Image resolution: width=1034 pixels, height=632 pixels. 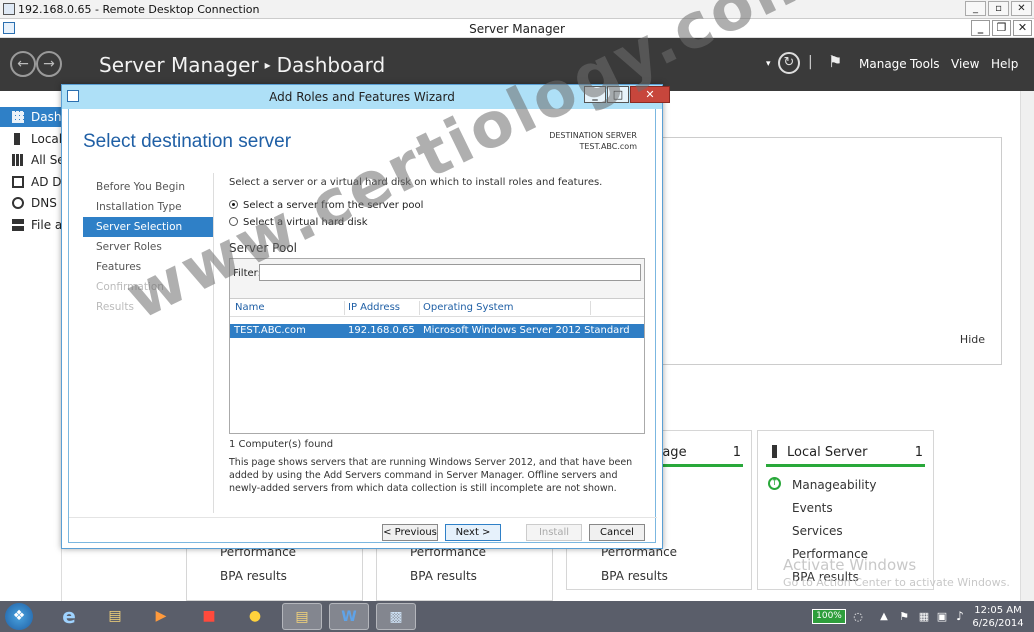 I want to click on breadcrumb: Server Manager ▸ Dashboard, so click(x=242, y=65).